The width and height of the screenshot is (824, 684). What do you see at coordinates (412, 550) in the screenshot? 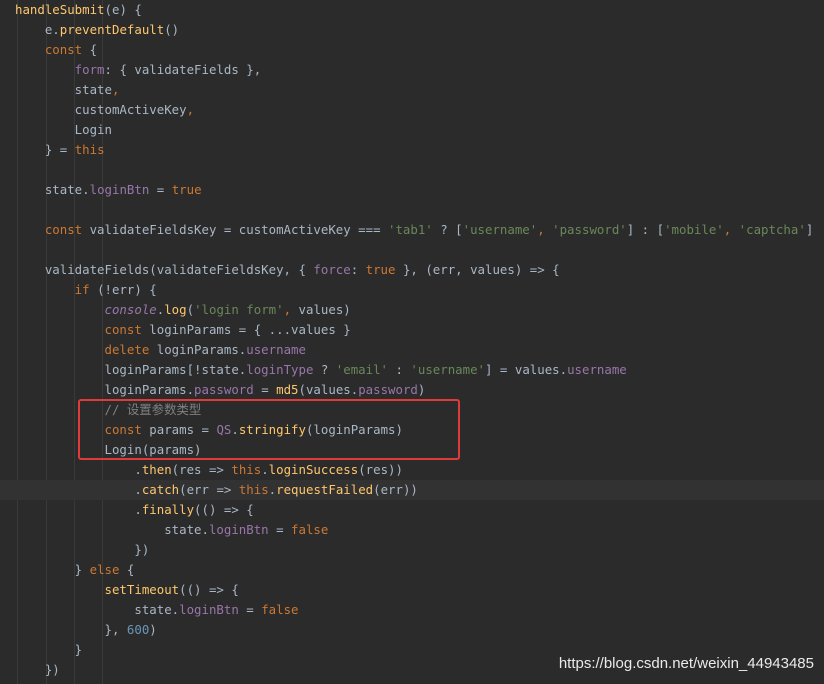
I see `code-line: })` at bounding box center [412, 550].